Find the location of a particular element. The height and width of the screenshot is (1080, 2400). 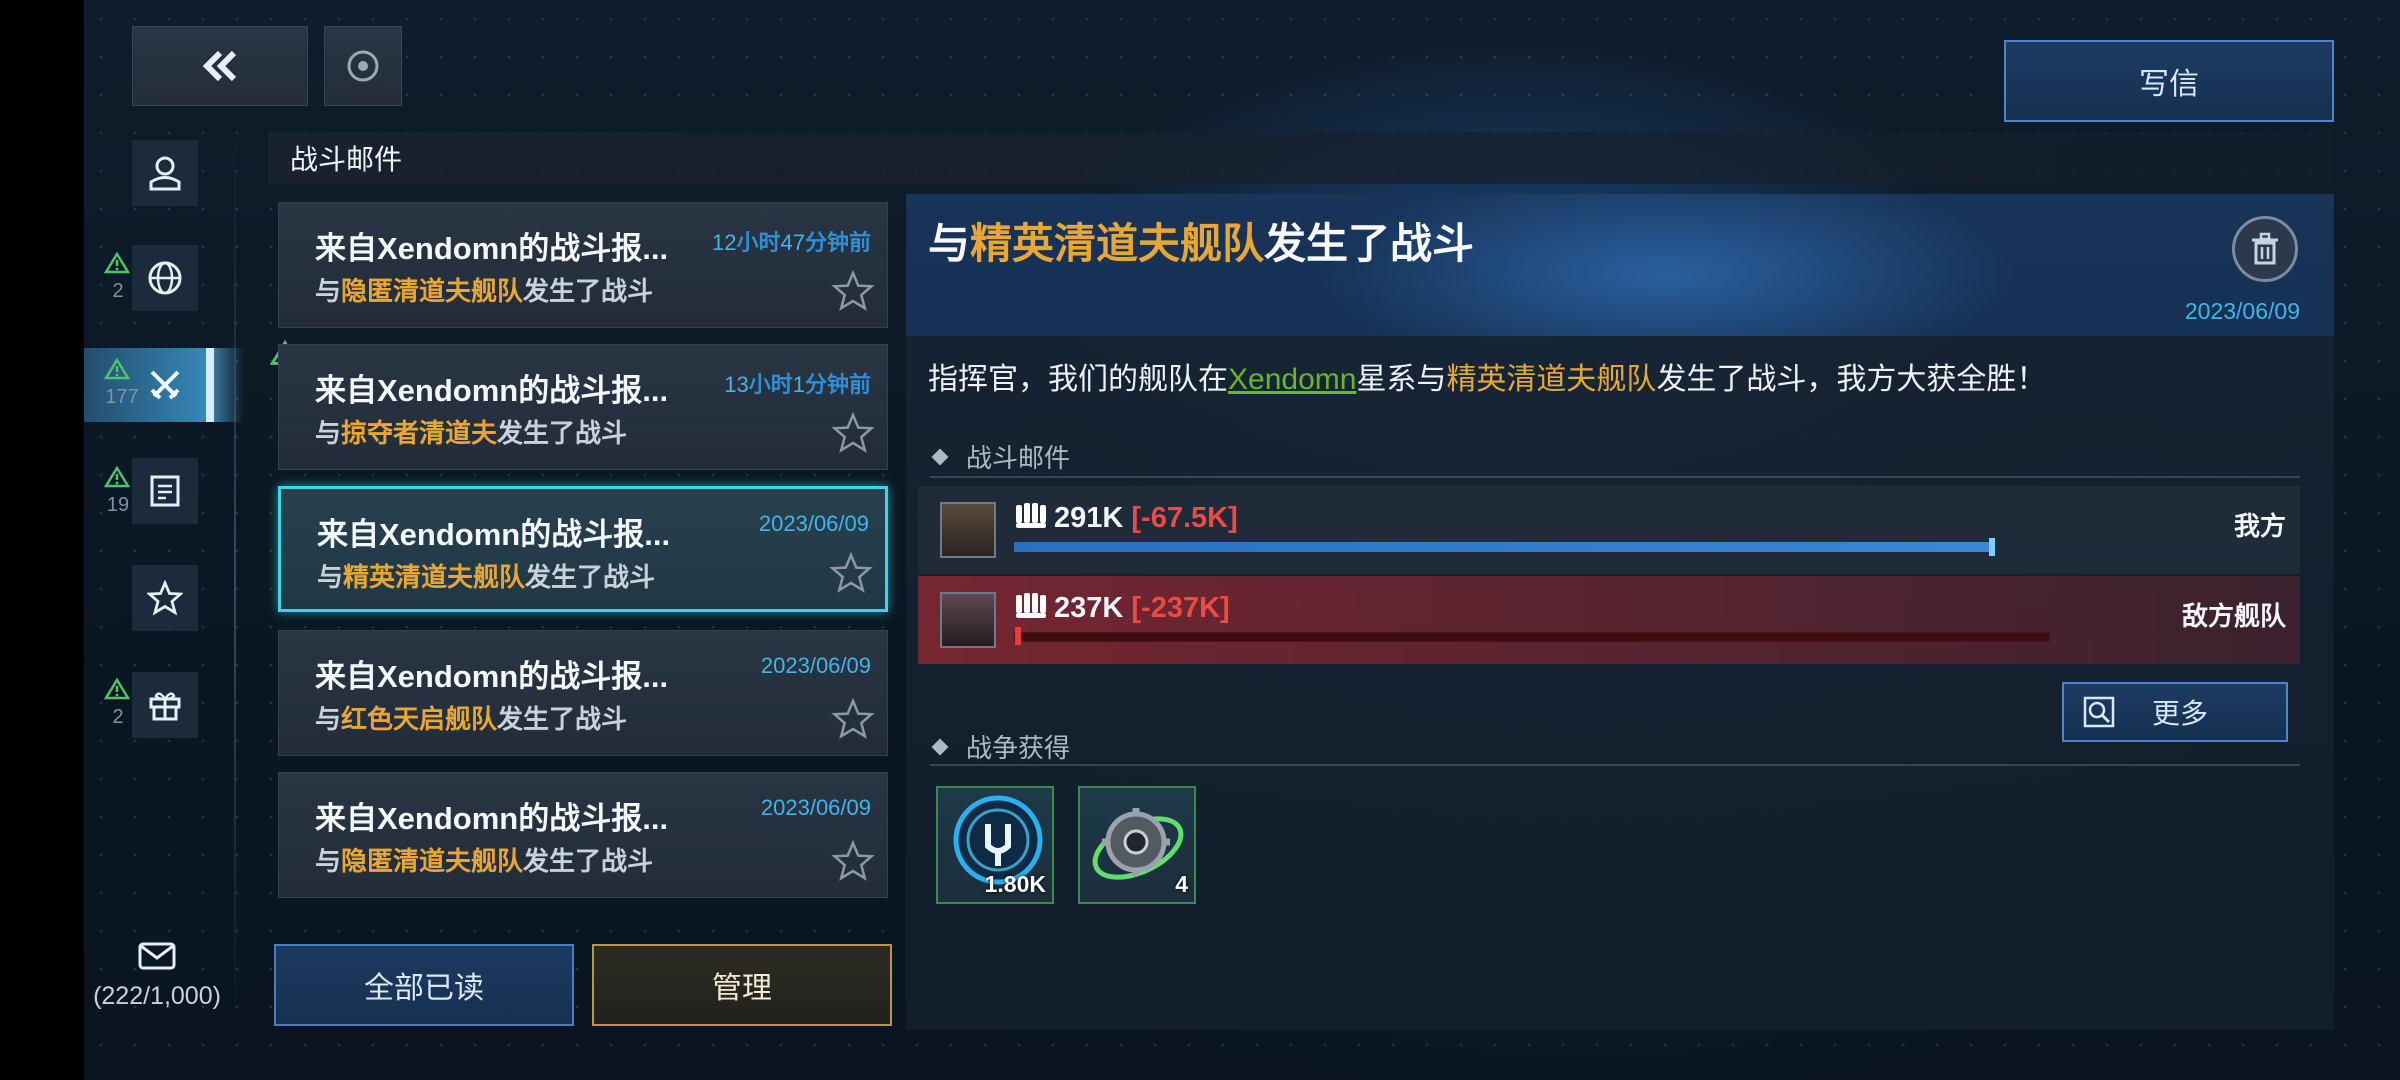

mail-item: 来自Xendomn的战斗报... 2023/06/09 与红色天启舰队发生了战斗 is located at coordinates (583, 693).